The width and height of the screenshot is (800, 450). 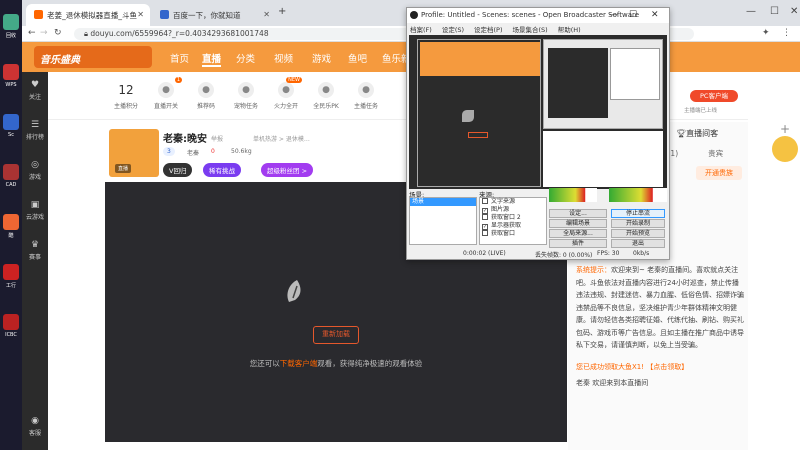 I want to click on v-return-badge: V回归, so click(x=178, y=170).